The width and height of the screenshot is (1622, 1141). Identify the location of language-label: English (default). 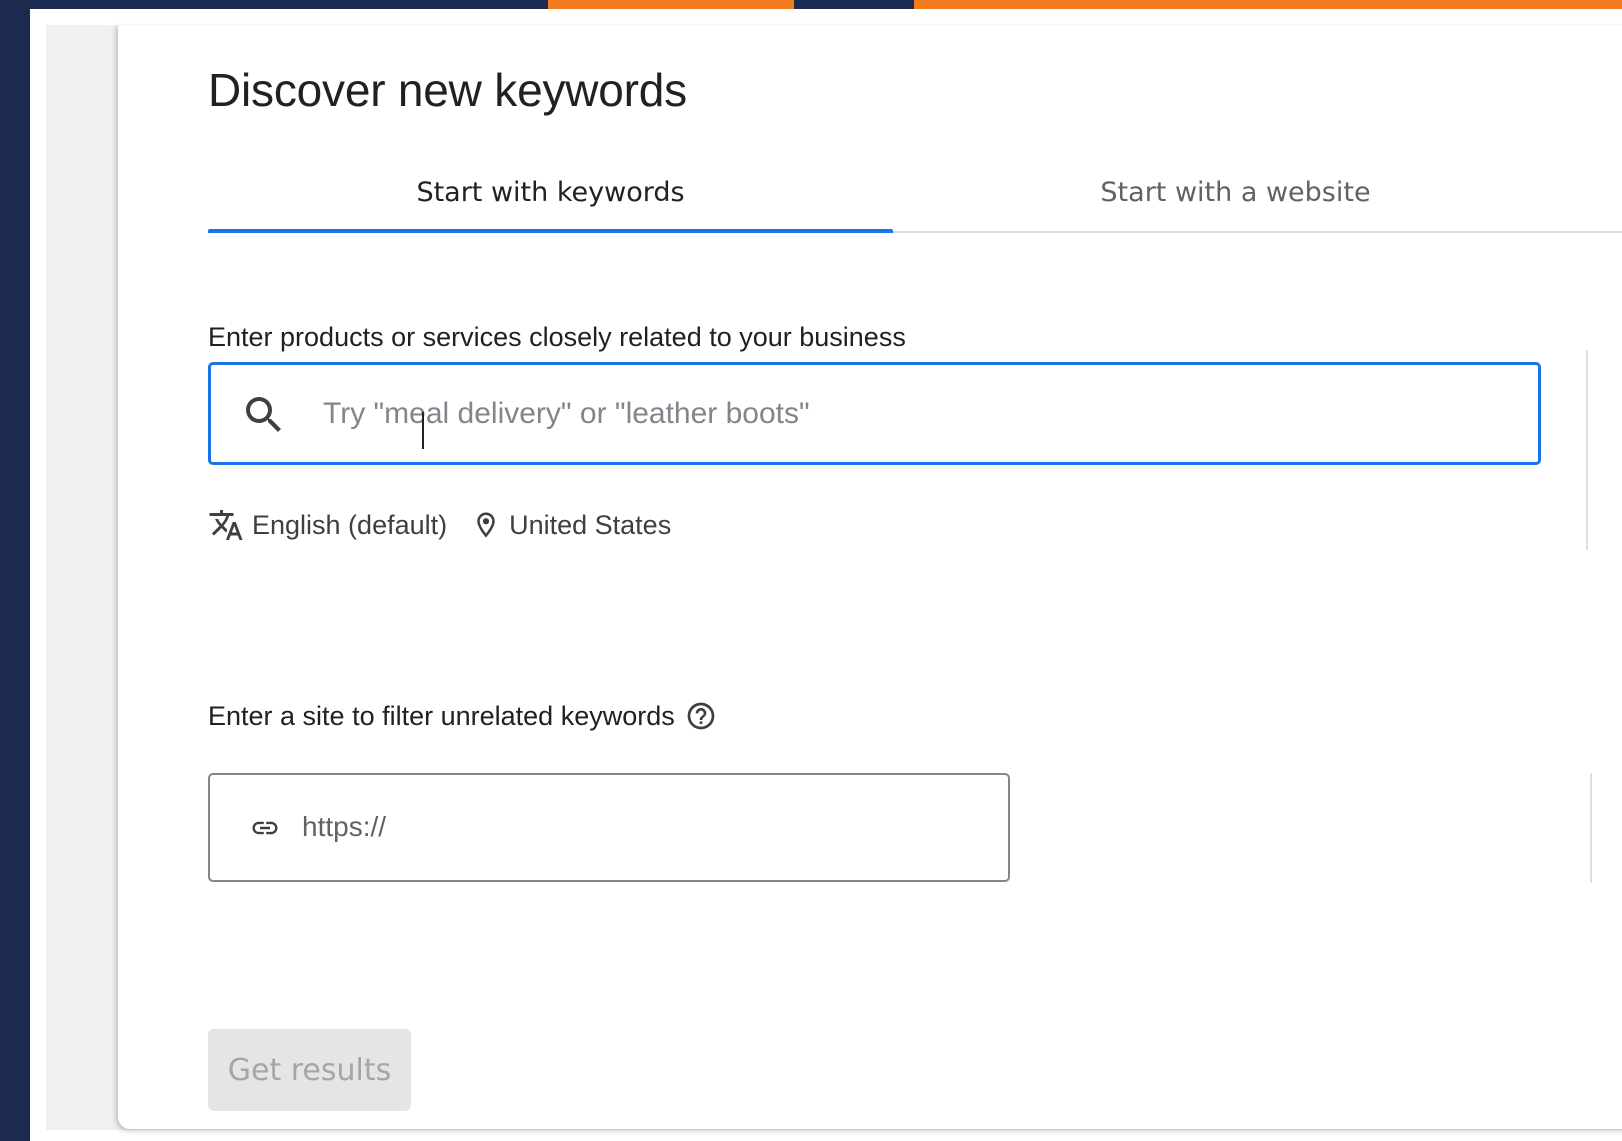
(350, 524).